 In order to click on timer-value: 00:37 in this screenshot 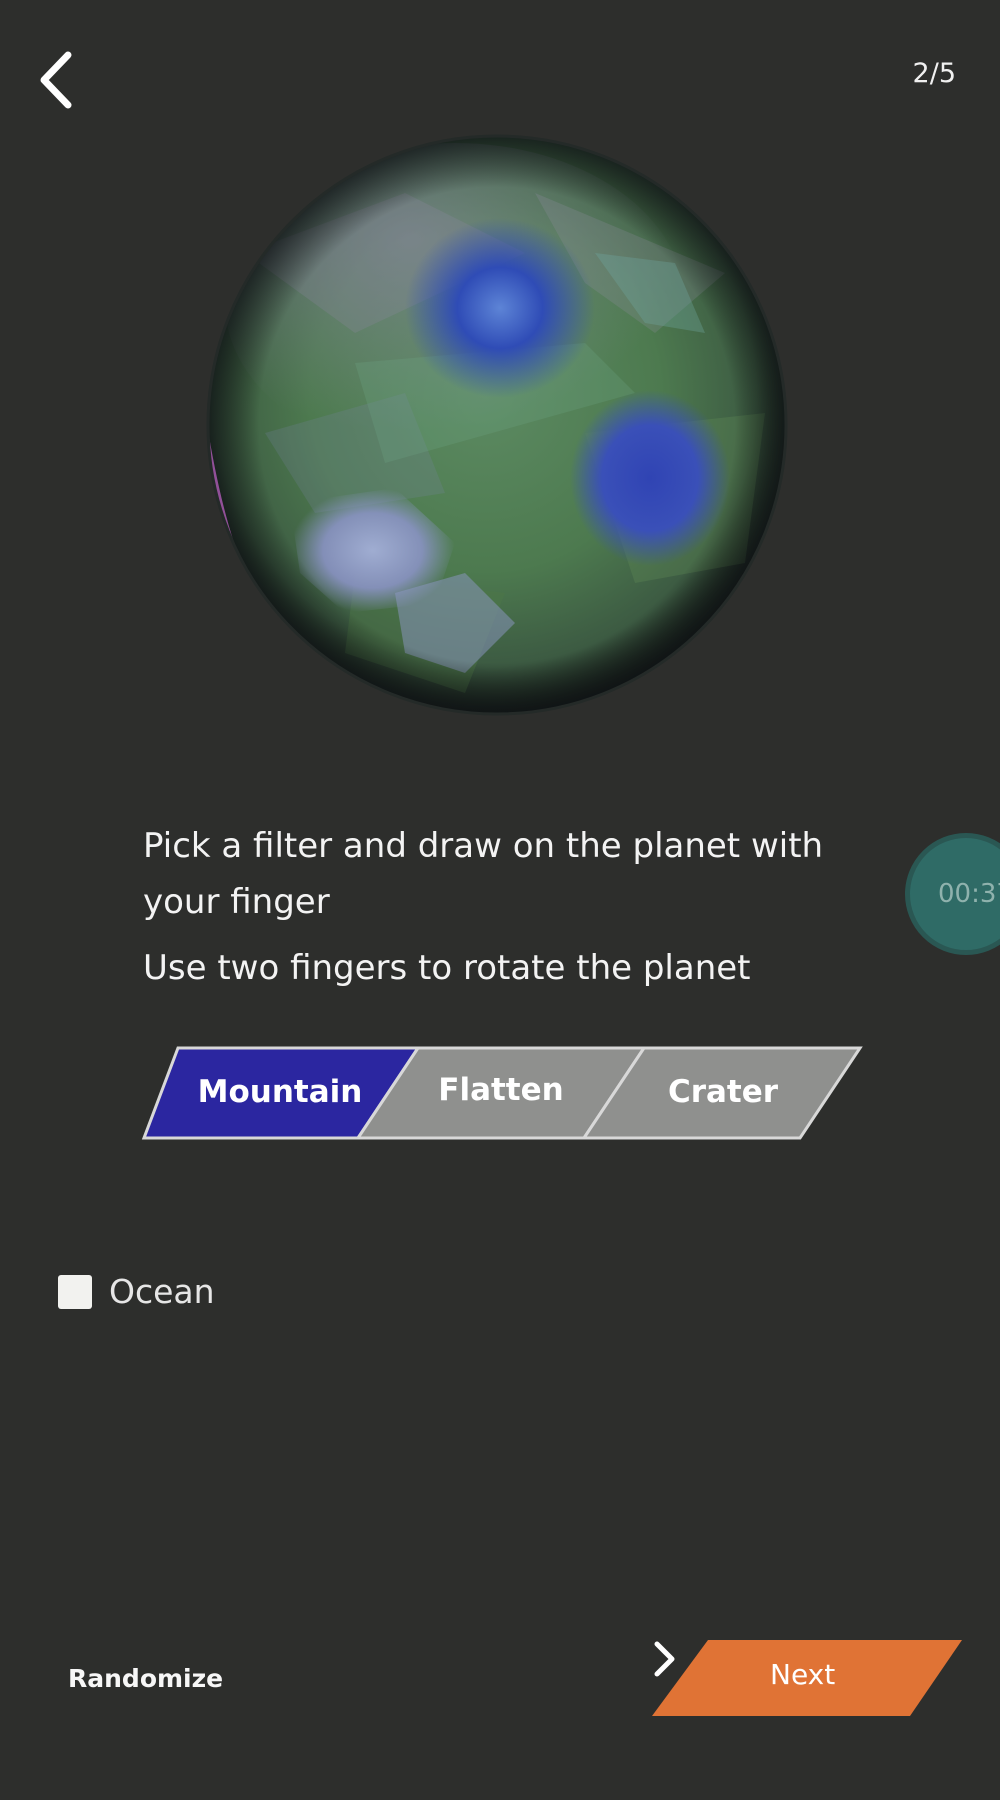, I will do `click(969, 894)`.